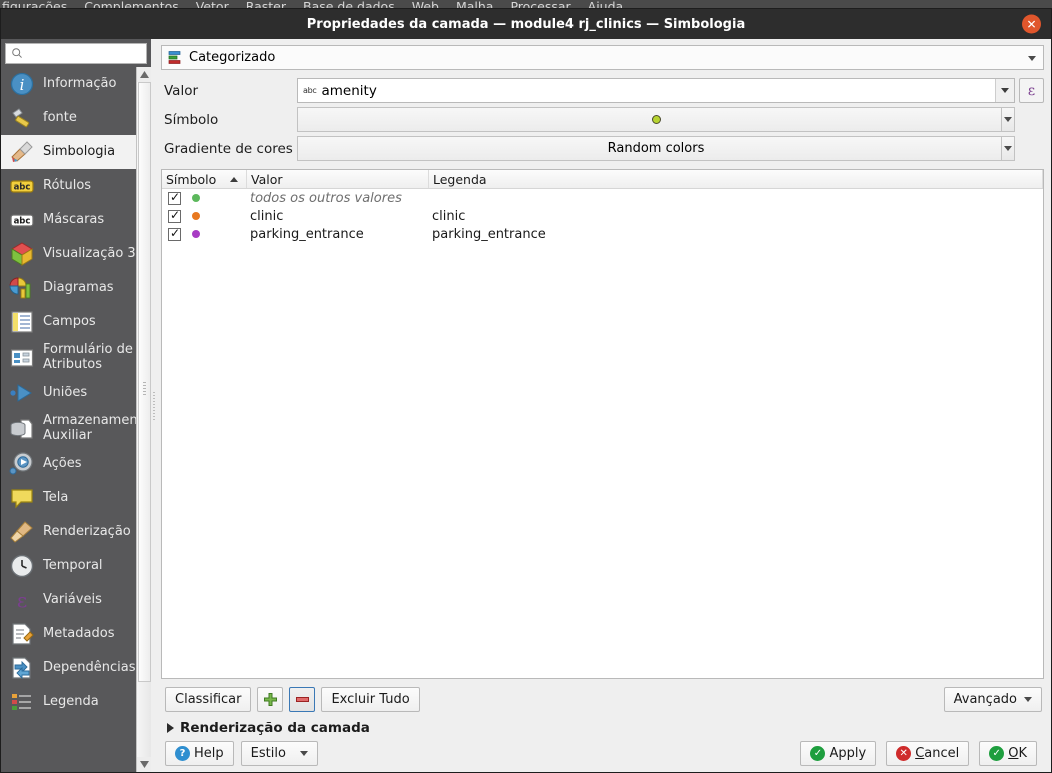 The width and height of the screenshot is (1052, 773). Describe the element at coordinates (170, 728) in the screenshot. I see `expand-triangle-icon` at that location.